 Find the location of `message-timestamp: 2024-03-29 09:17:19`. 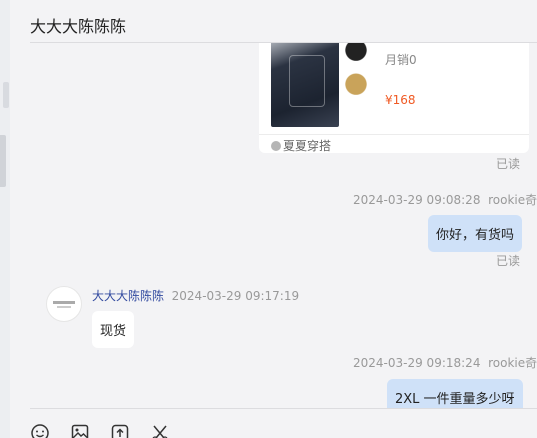

message-timestamp: 2024-03-29 09:17:19 is located at coordinates (235, 296).